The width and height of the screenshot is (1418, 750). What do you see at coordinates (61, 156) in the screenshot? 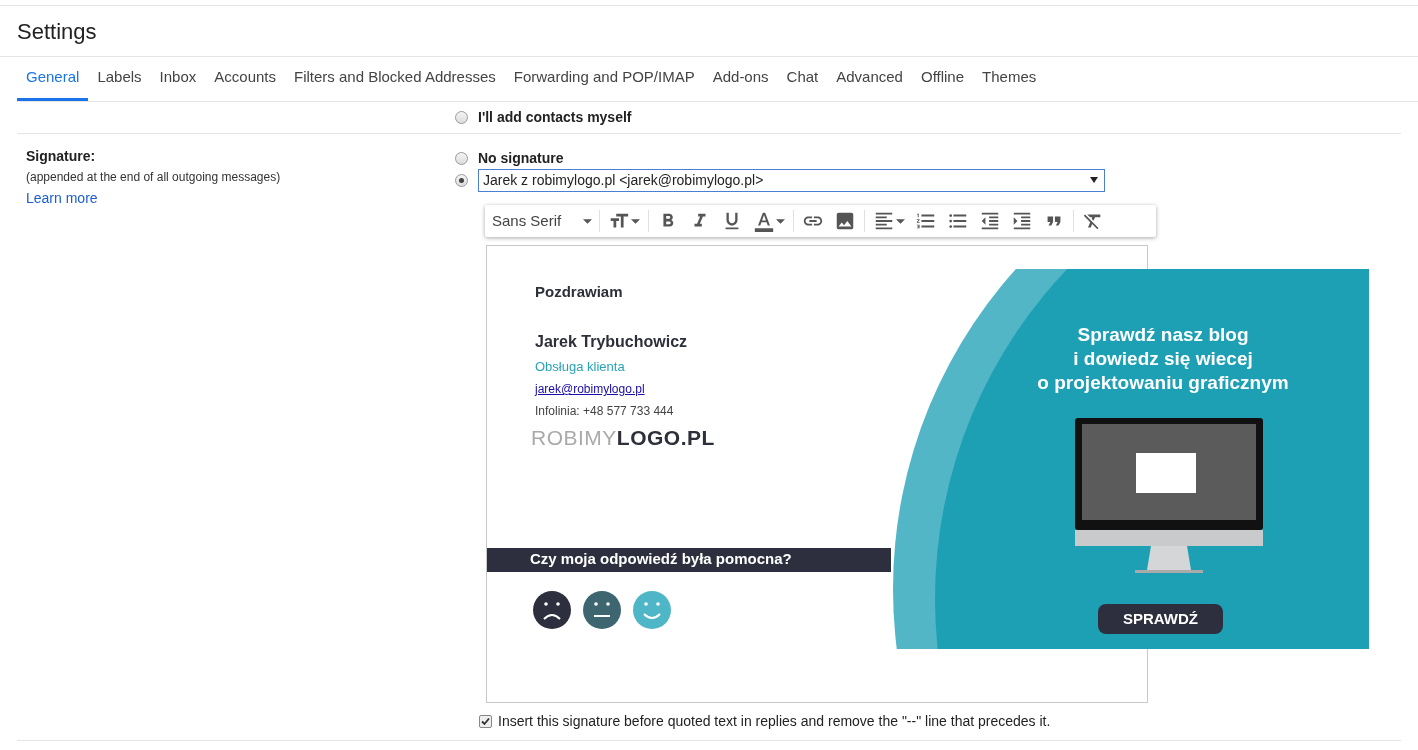
I see `signature-label: Signature:` at bounding box center [61, 156].